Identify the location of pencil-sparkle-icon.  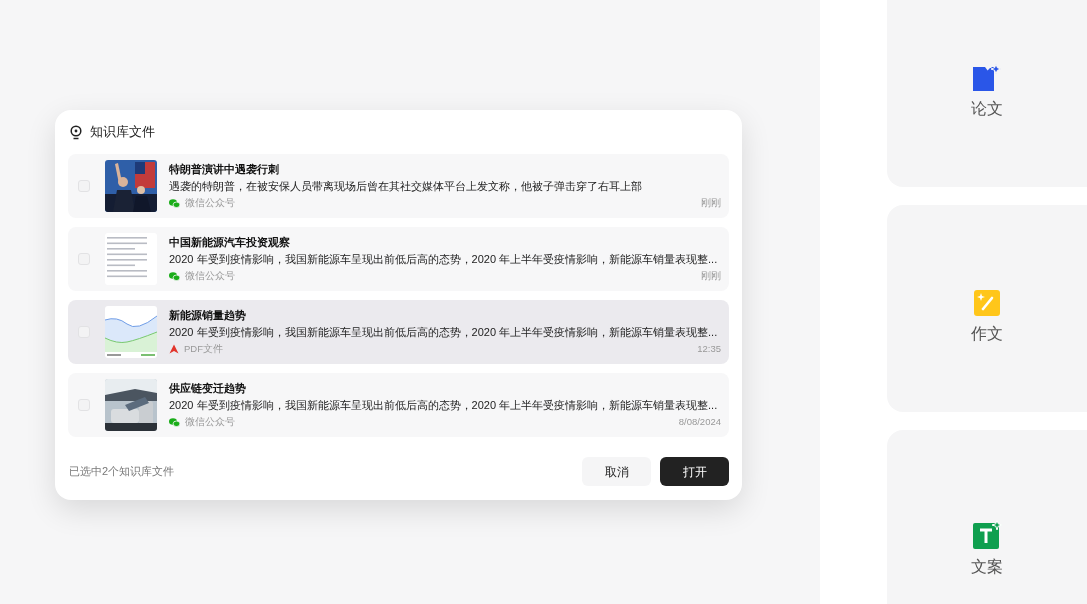
(987, 303).